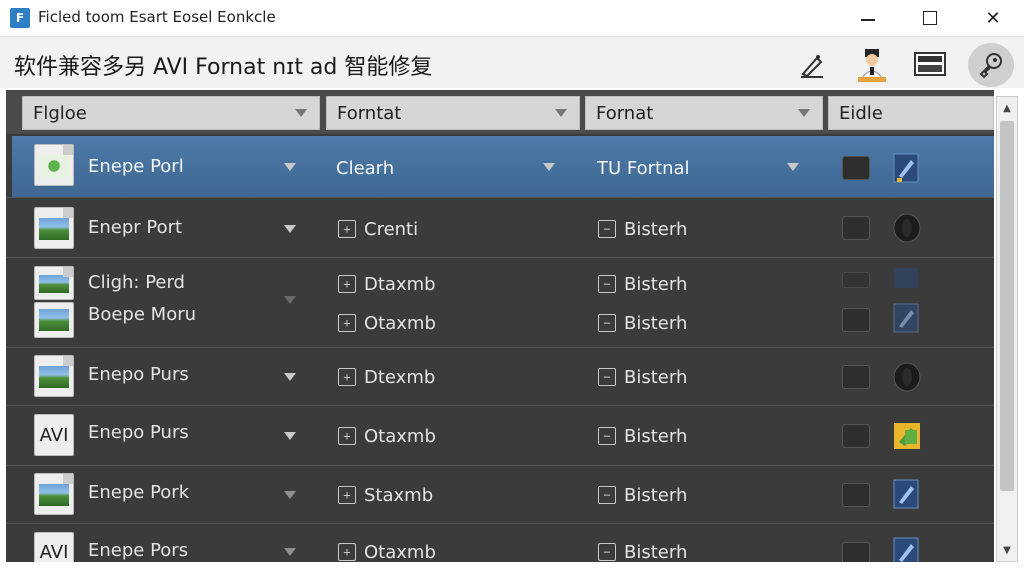  What do you see at coordinates (400, 284) in the screenshot?
I see `source-format: Dtaxmb` at bounding box center [400, 284].